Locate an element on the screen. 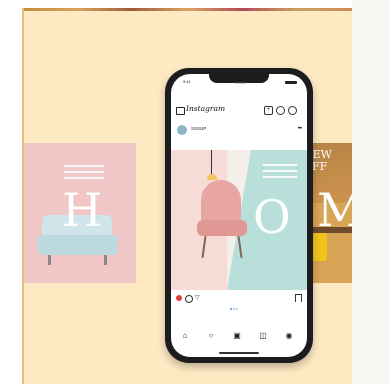 This screenshot has height=384, width=390. panel-text-lines is located at coordinates (84, 172).